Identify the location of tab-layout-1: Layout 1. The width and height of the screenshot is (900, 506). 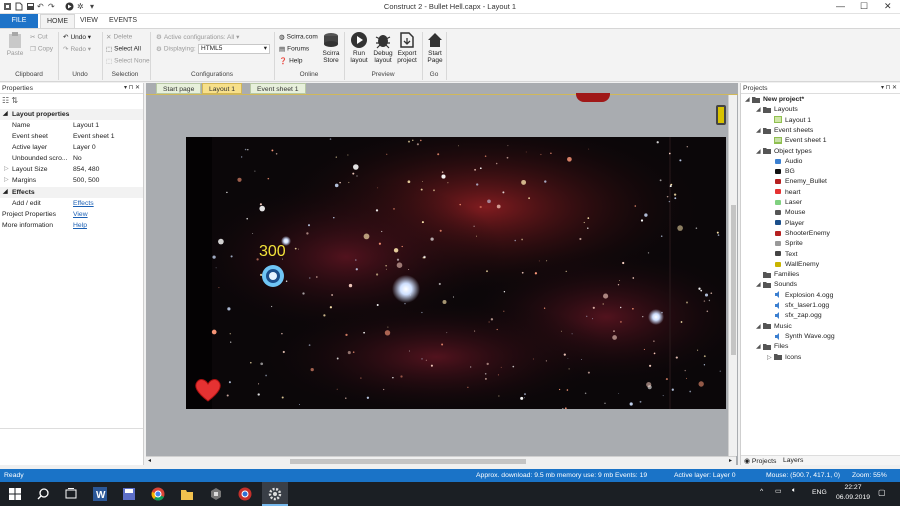
(222, 88).